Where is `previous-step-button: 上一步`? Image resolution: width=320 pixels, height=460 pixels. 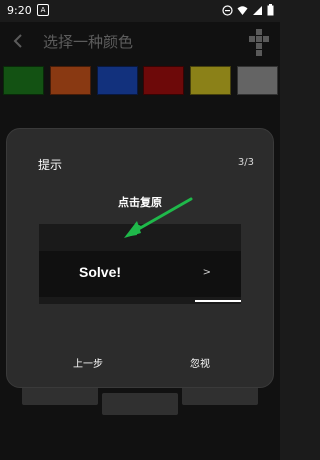
previous-step-button: 上一步 is located at coordinates (88, 362).